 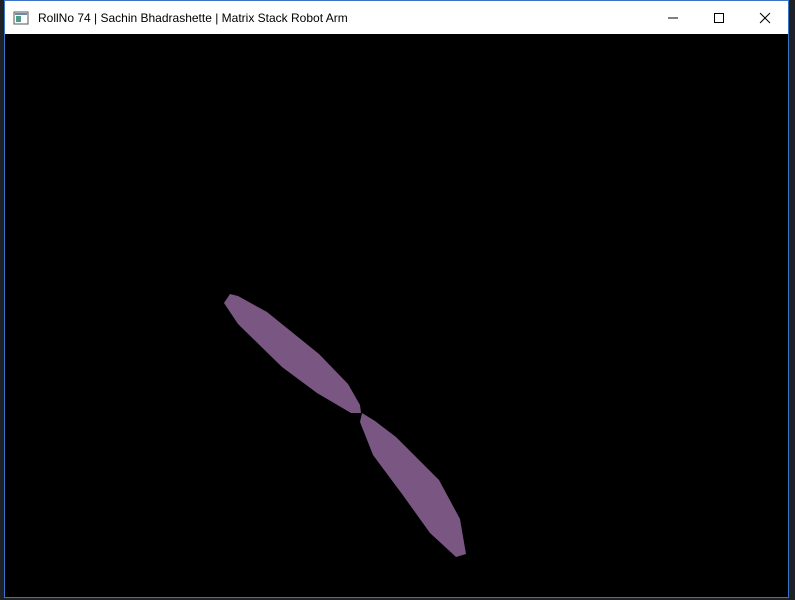 I want to click on maximize-icon, so click(x=719, y=17).